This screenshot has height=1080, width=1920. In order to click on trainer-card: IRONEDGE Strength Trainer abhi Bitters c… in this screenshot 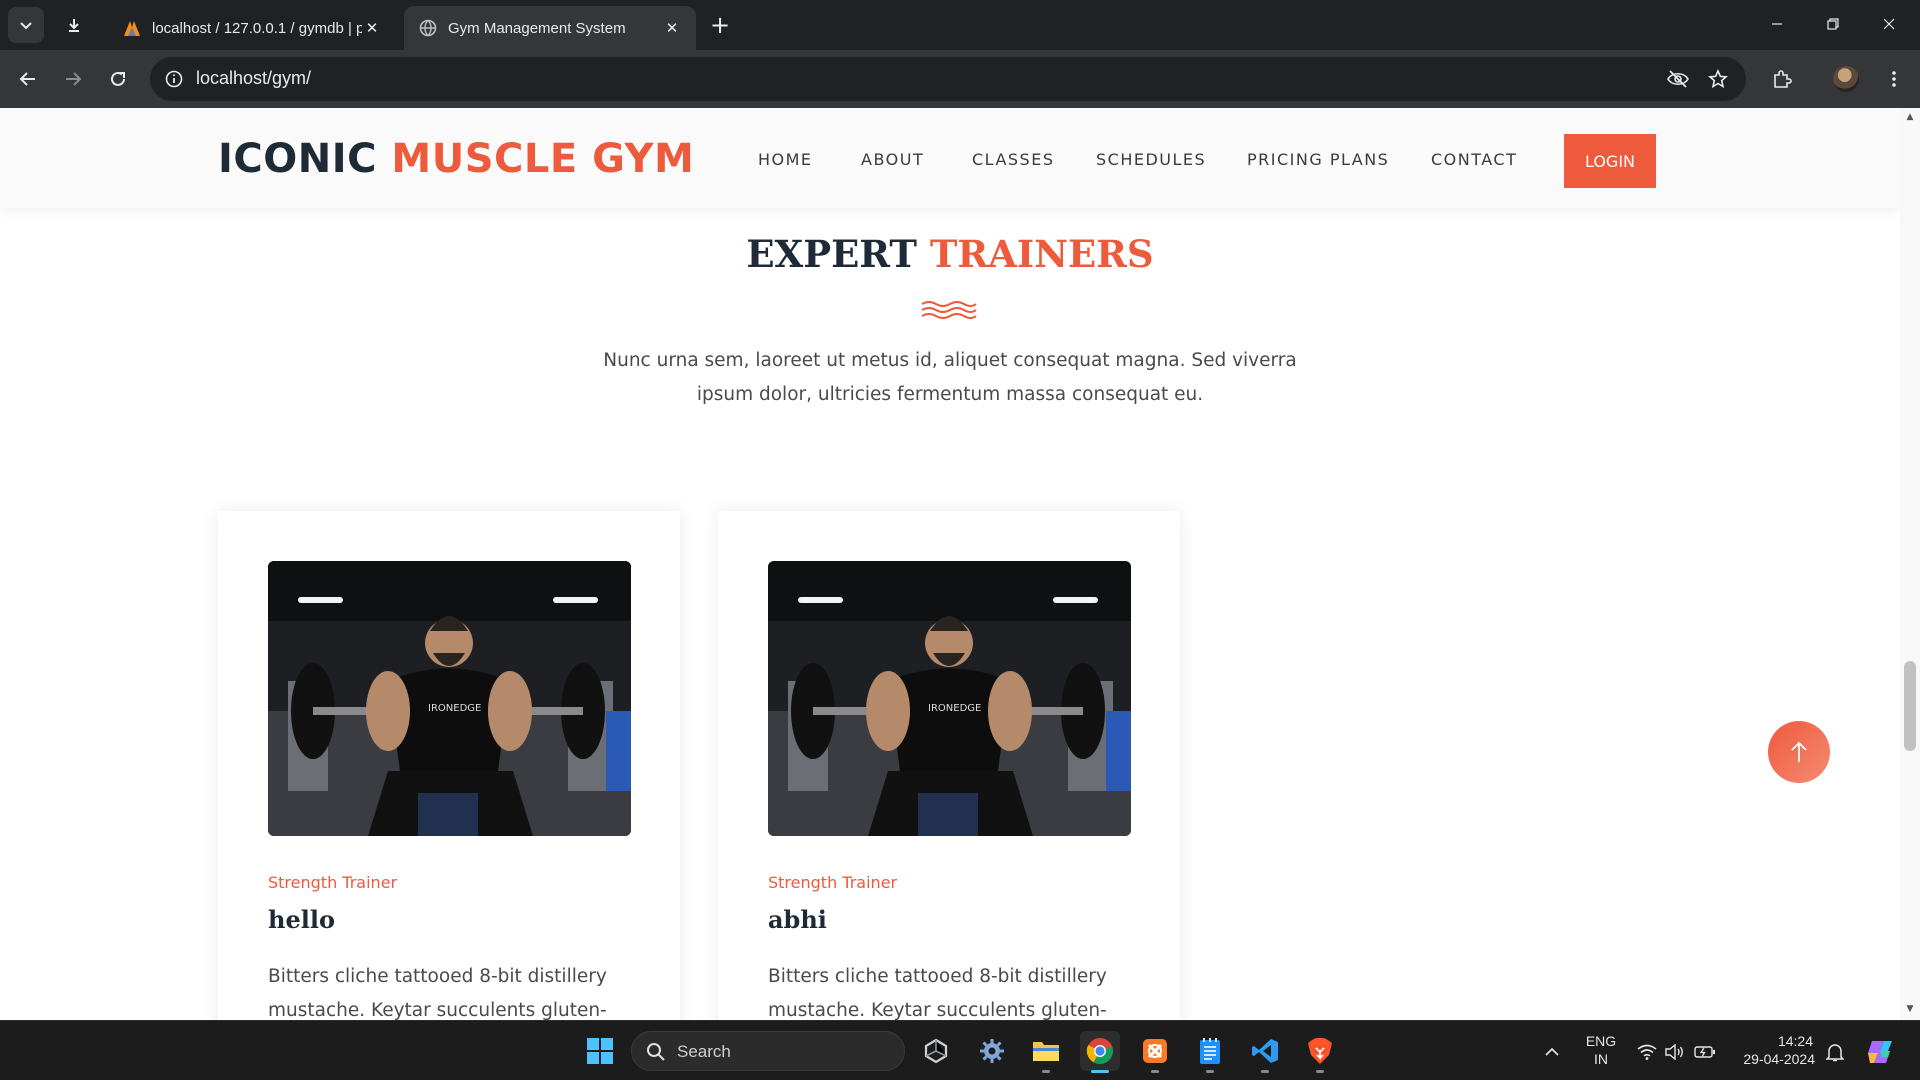, I will do `click(949, 765)`.